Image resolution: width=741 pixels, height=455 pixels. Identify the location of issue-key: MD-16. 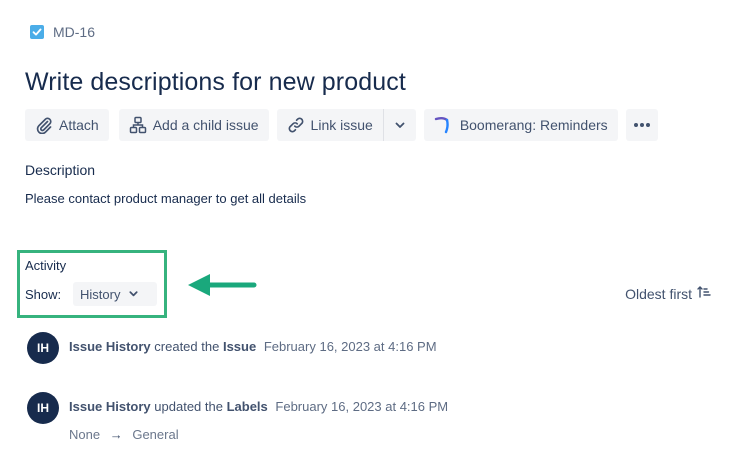
(62, 32).